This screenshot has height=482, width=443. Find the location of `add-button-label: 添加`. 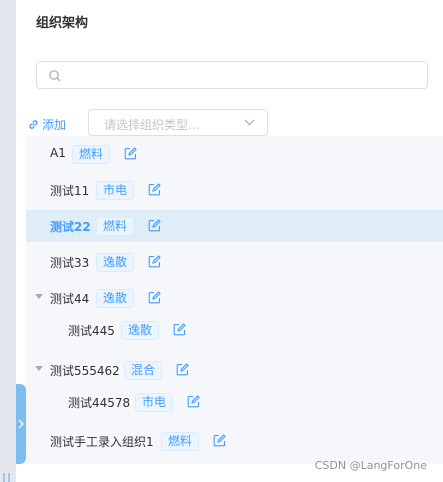

add-button-label: 添加 is located at coordinates (54, 125).